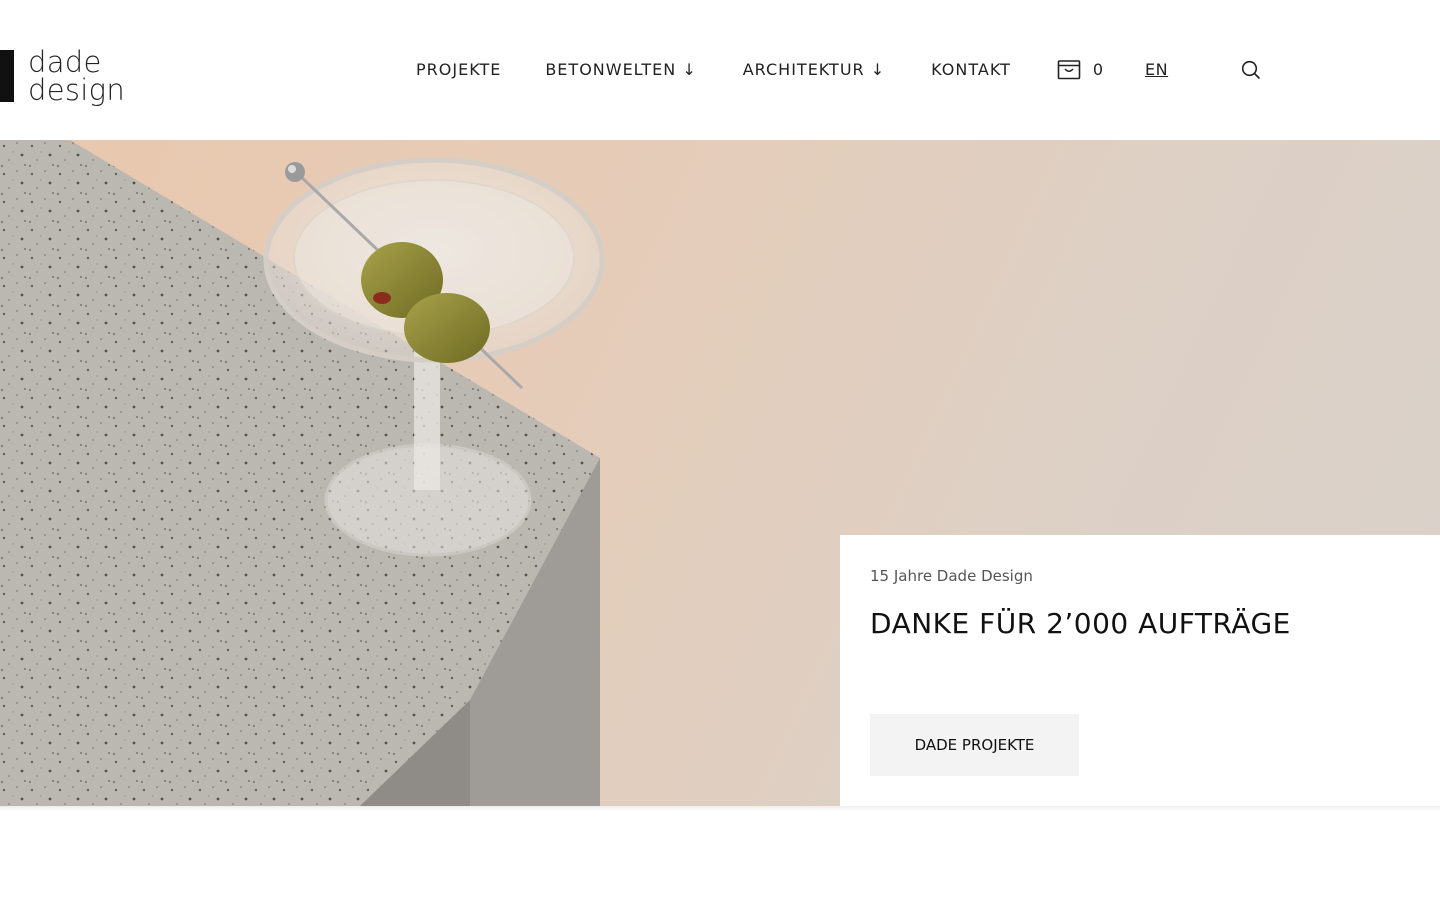 This screenshot has height=900, width=1440. I want to click on search-button, so click(1251, 70).